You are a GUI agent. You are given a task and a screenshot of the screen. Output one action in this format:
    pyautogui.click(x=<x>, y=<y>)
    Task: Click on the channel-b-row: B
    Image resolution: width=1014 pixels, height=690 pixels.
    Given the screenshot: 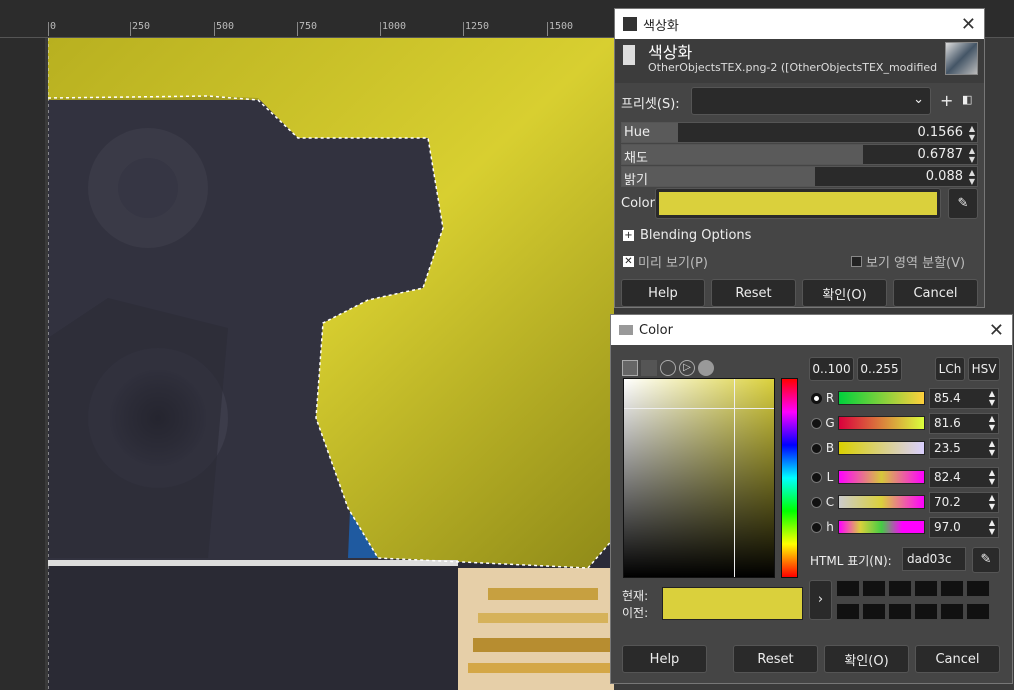 What is the action you would take?
    pyautogui.click(x=868, y=448)
    